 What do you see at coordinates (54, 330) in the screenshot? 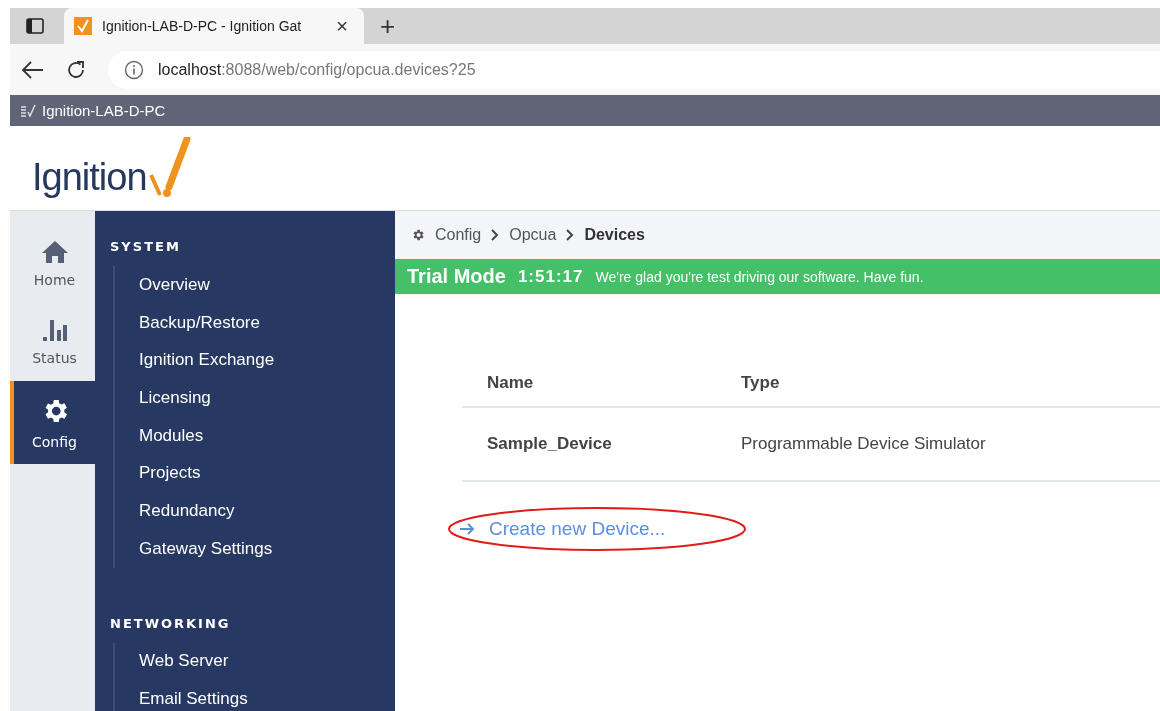
I see `bar-chart-icon` at bounding box center [54, 330].